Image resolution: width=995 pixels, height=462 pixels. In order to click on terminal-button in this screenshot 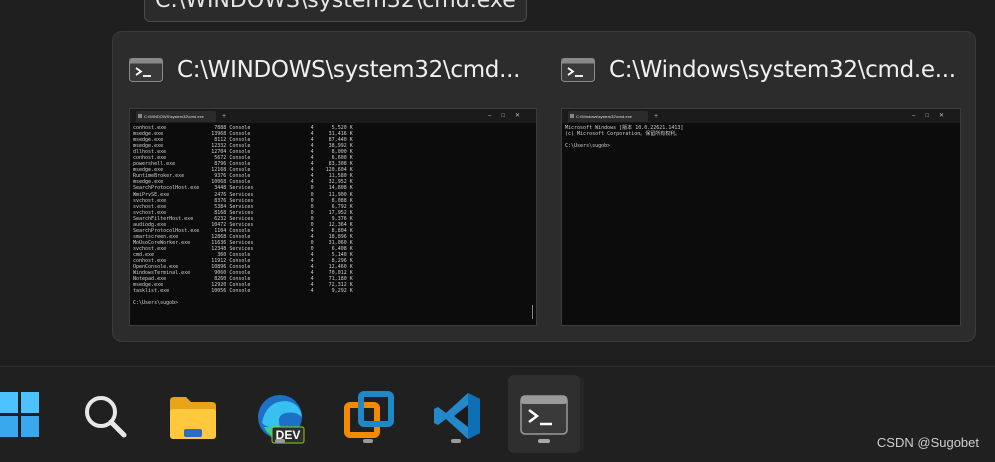, I will do `click(544, 414)`.